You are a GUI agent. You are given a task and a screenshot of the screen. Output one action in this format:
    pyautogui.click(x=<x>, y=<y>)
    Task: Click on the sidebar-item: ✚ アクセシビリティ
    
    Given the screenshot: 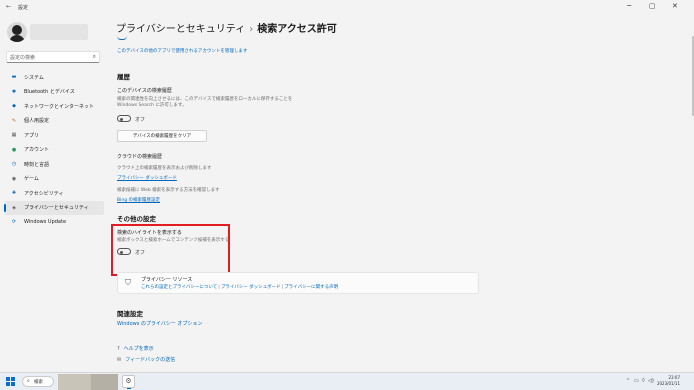 What is the action you would take?
    pyautogui.click(x=54, y=193)
    